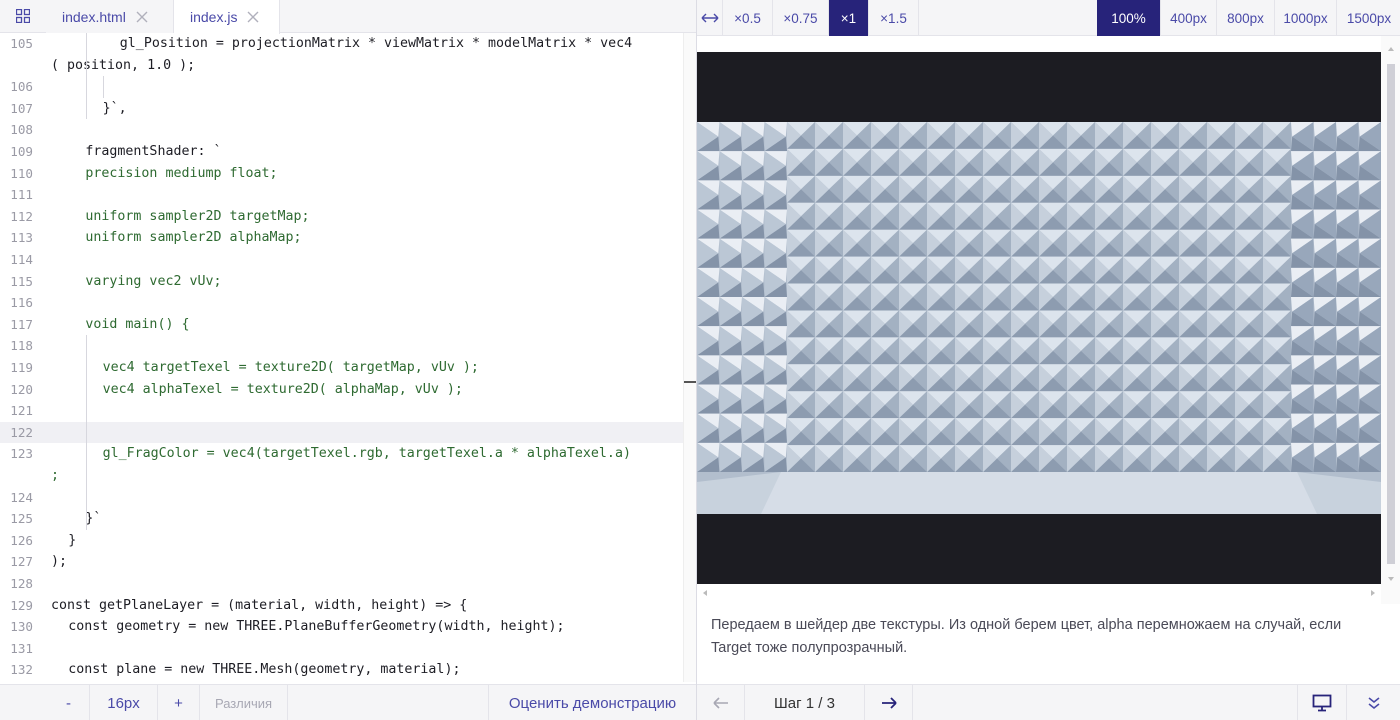  Describe the element at coordinates (21, 195) in the screenshot. I see `line-number: 111` at that location.